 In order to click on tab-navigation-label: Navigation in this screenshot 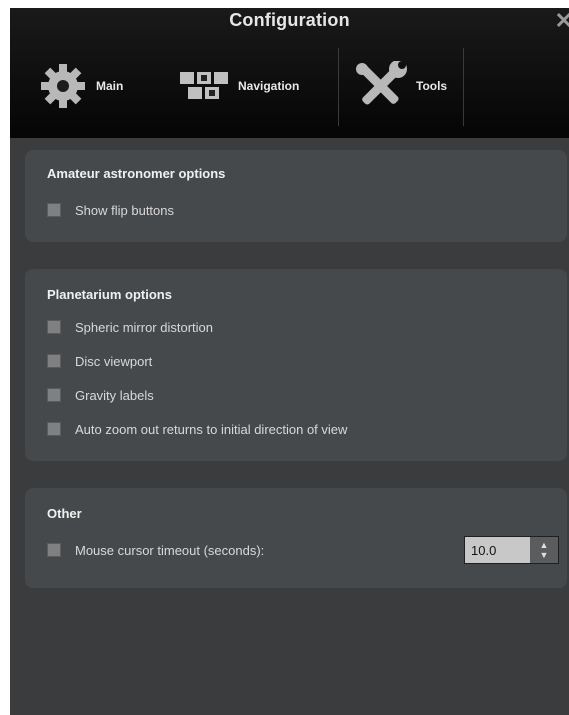, I will do `click(269, 86)`.